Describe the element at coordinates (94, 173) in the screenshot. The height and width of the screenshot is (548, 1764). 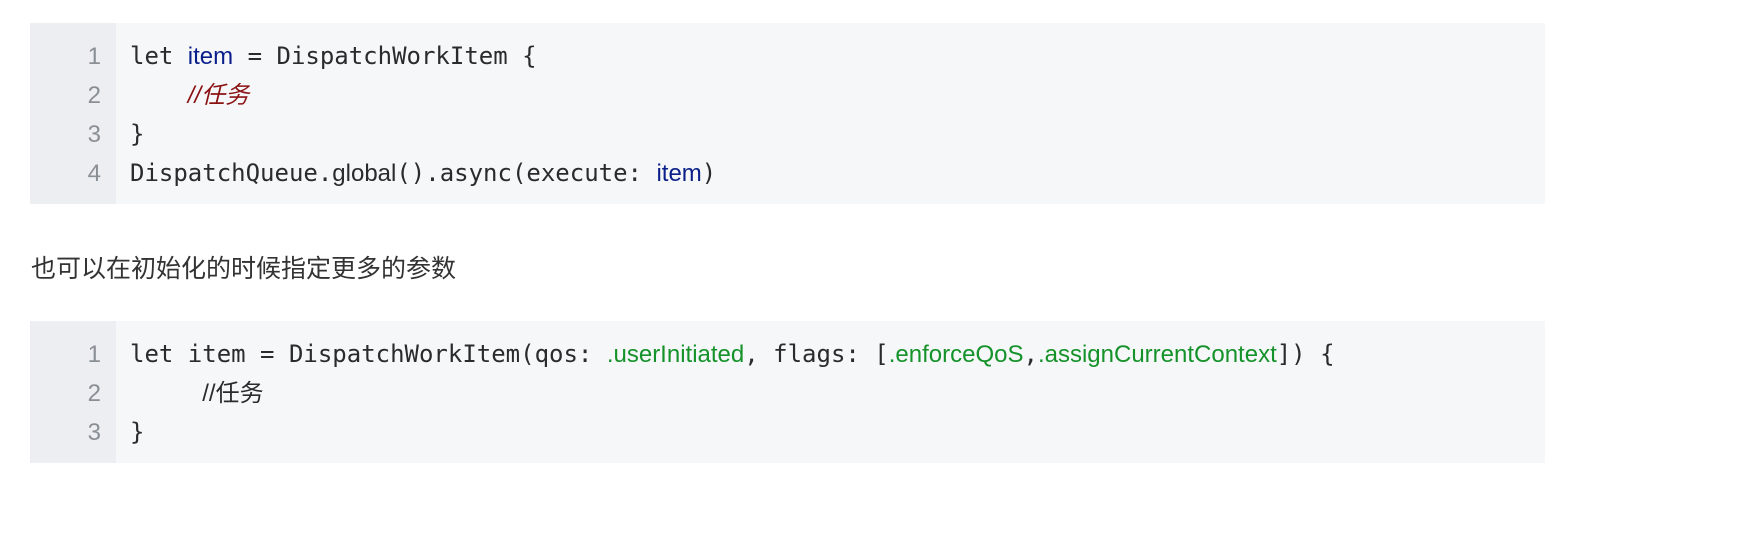
I see `line-number: 4` at that location.